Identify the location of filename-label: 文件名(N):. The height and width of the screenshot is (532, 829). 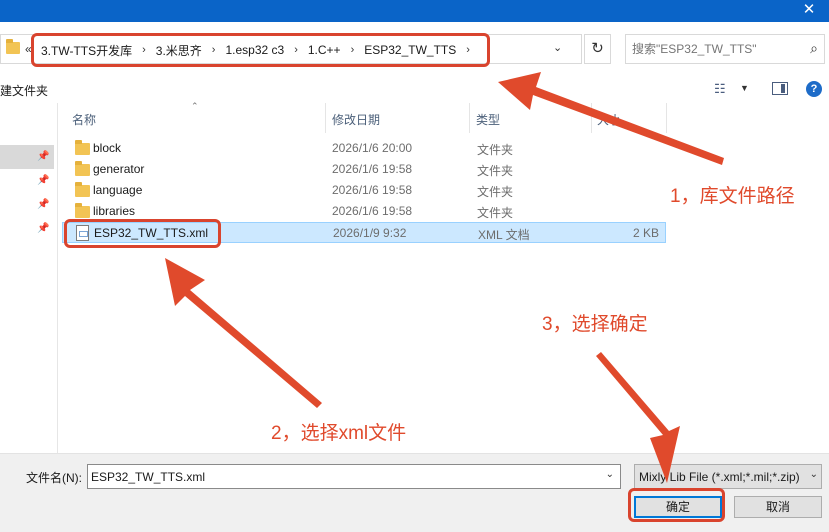
(54, 478).